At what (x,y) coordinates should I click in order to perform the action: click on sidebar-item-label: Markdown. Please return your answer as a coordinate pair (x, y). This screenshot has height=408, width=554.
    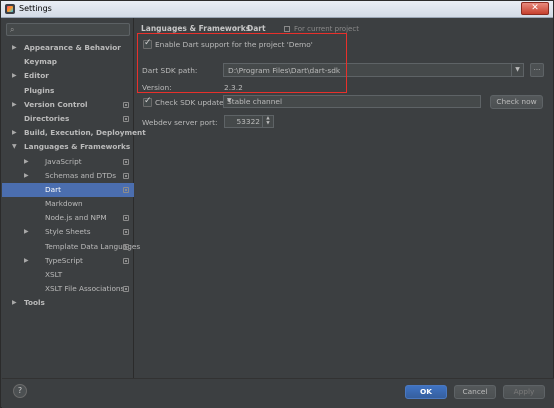
    Looking at the image, I should click on (64, 204).